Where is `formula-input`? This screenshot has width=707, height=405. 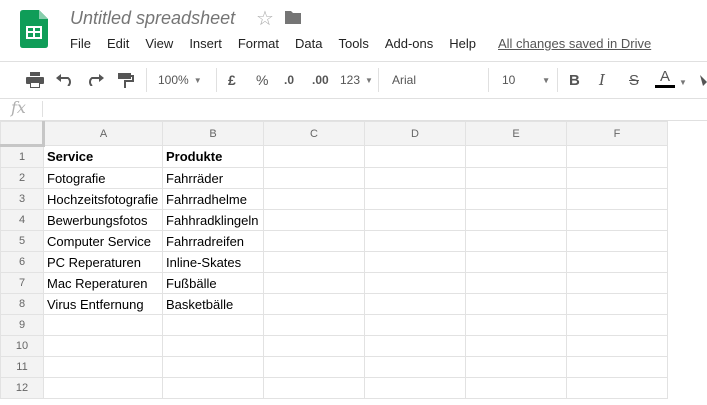
formula-input is located at coordinates (375, 109).